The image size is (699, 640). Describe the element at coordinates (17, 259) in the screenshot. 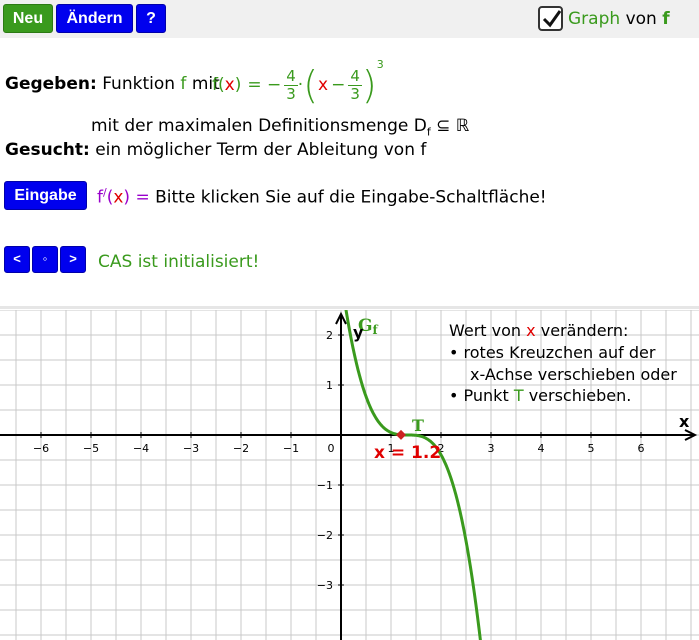

I see `prev-button: <` at that location.